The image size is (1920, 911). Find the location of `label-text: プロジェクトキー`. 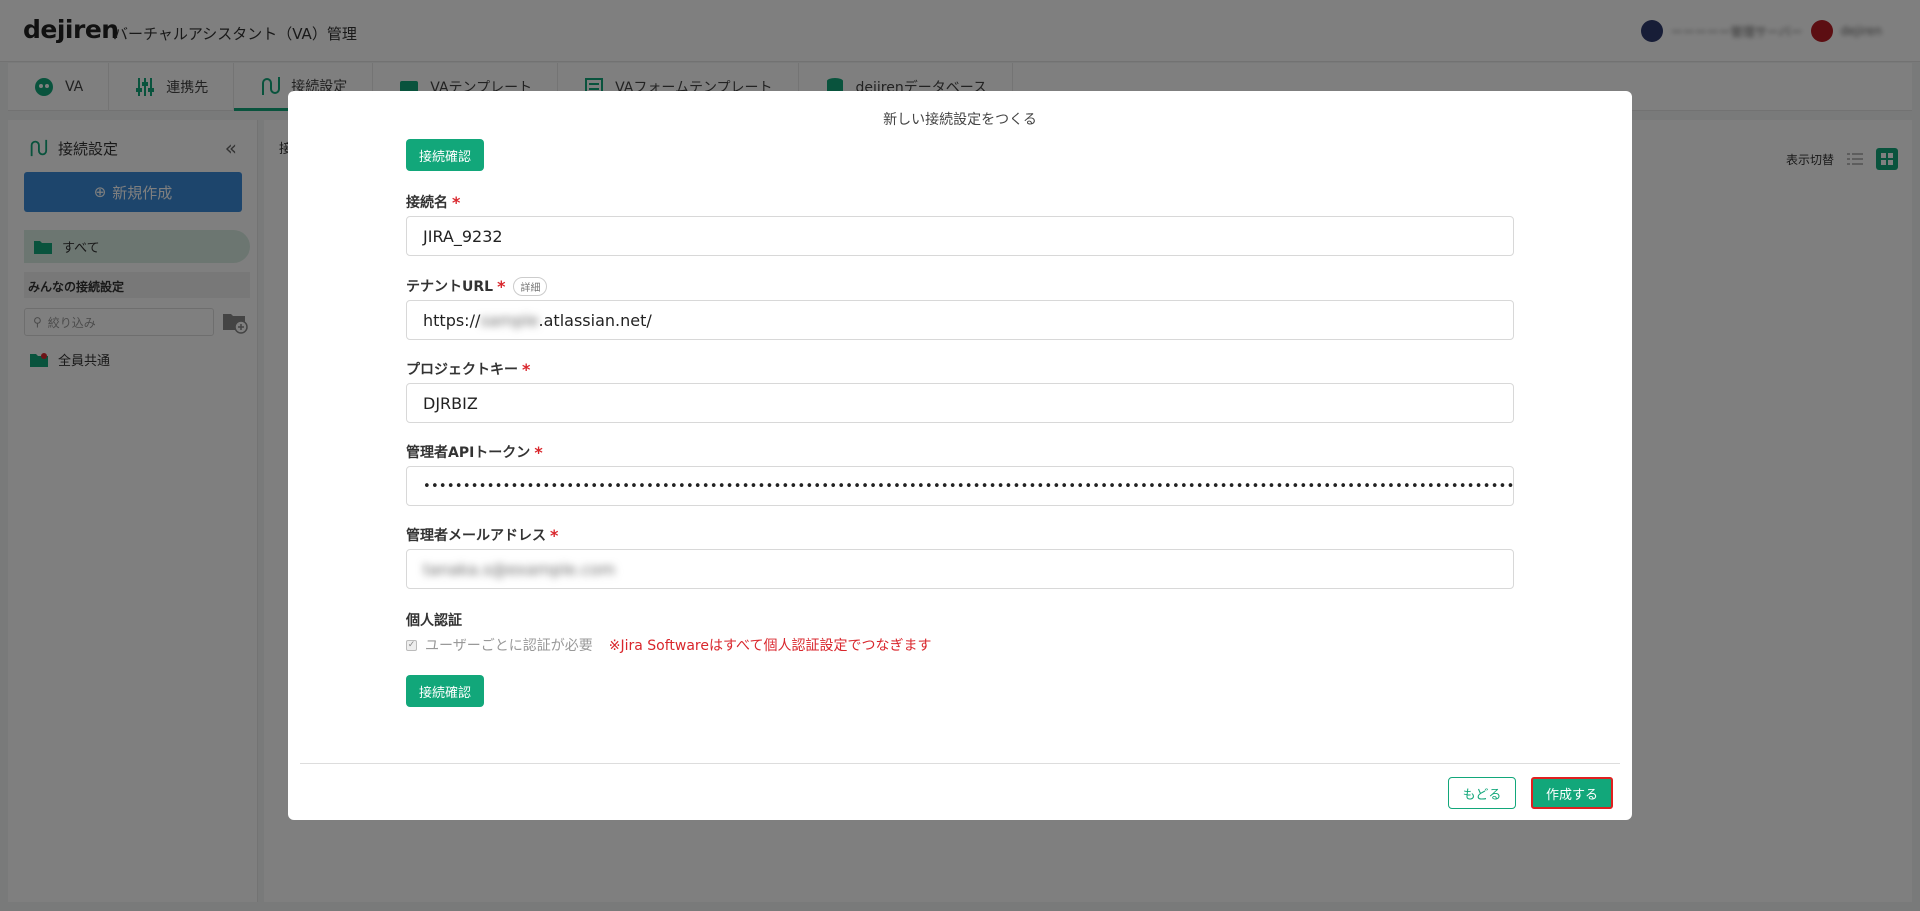

label-text: プロジェクトキー is located at coordinates (462, 370).